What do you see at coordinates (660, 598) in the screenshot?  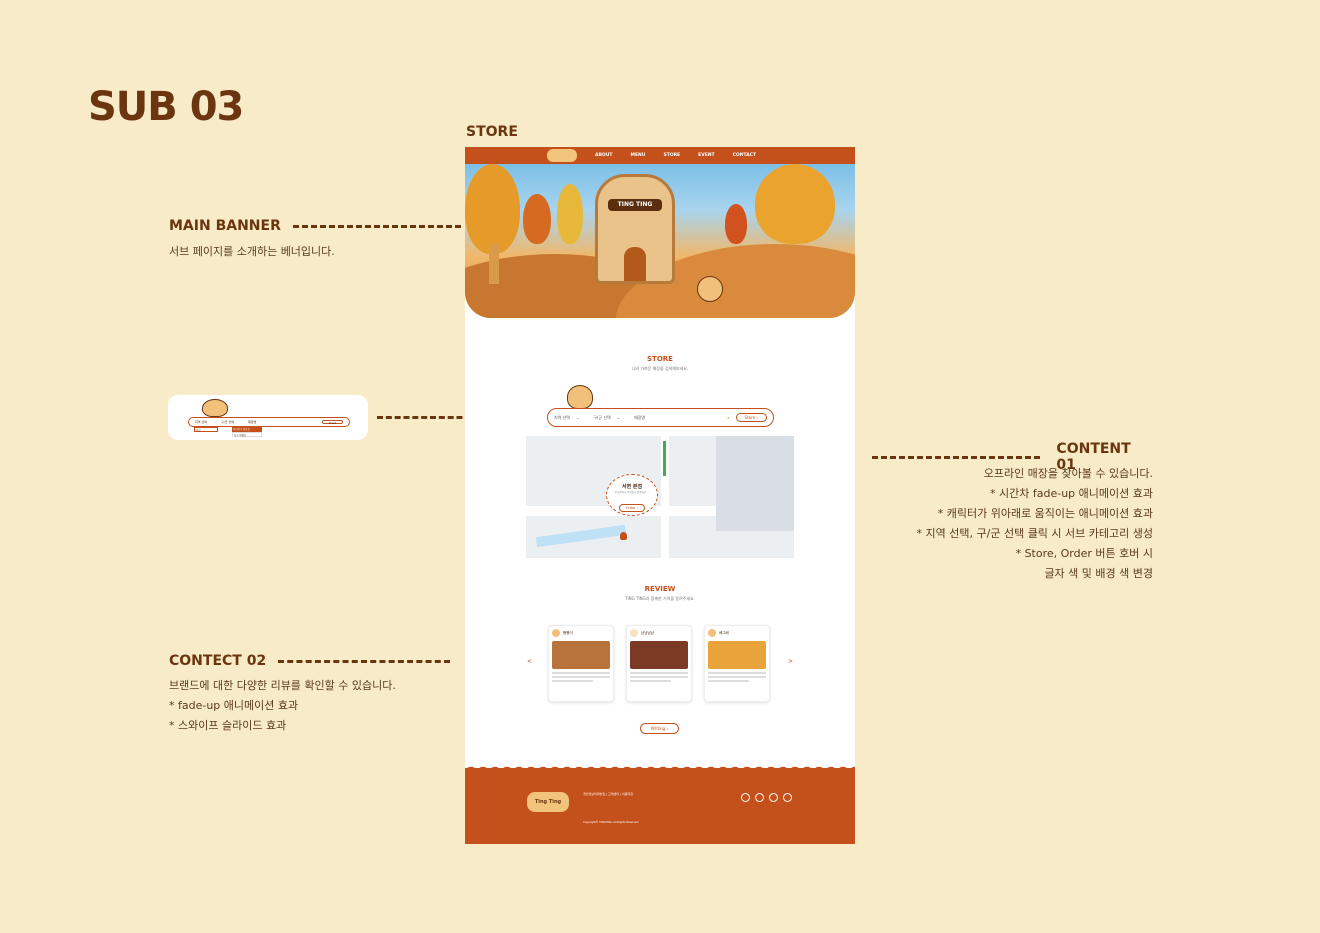 I see `review-subtitle: TING TING과 함께한 기억을 알려주세요.` at bounding box center [660, 598].